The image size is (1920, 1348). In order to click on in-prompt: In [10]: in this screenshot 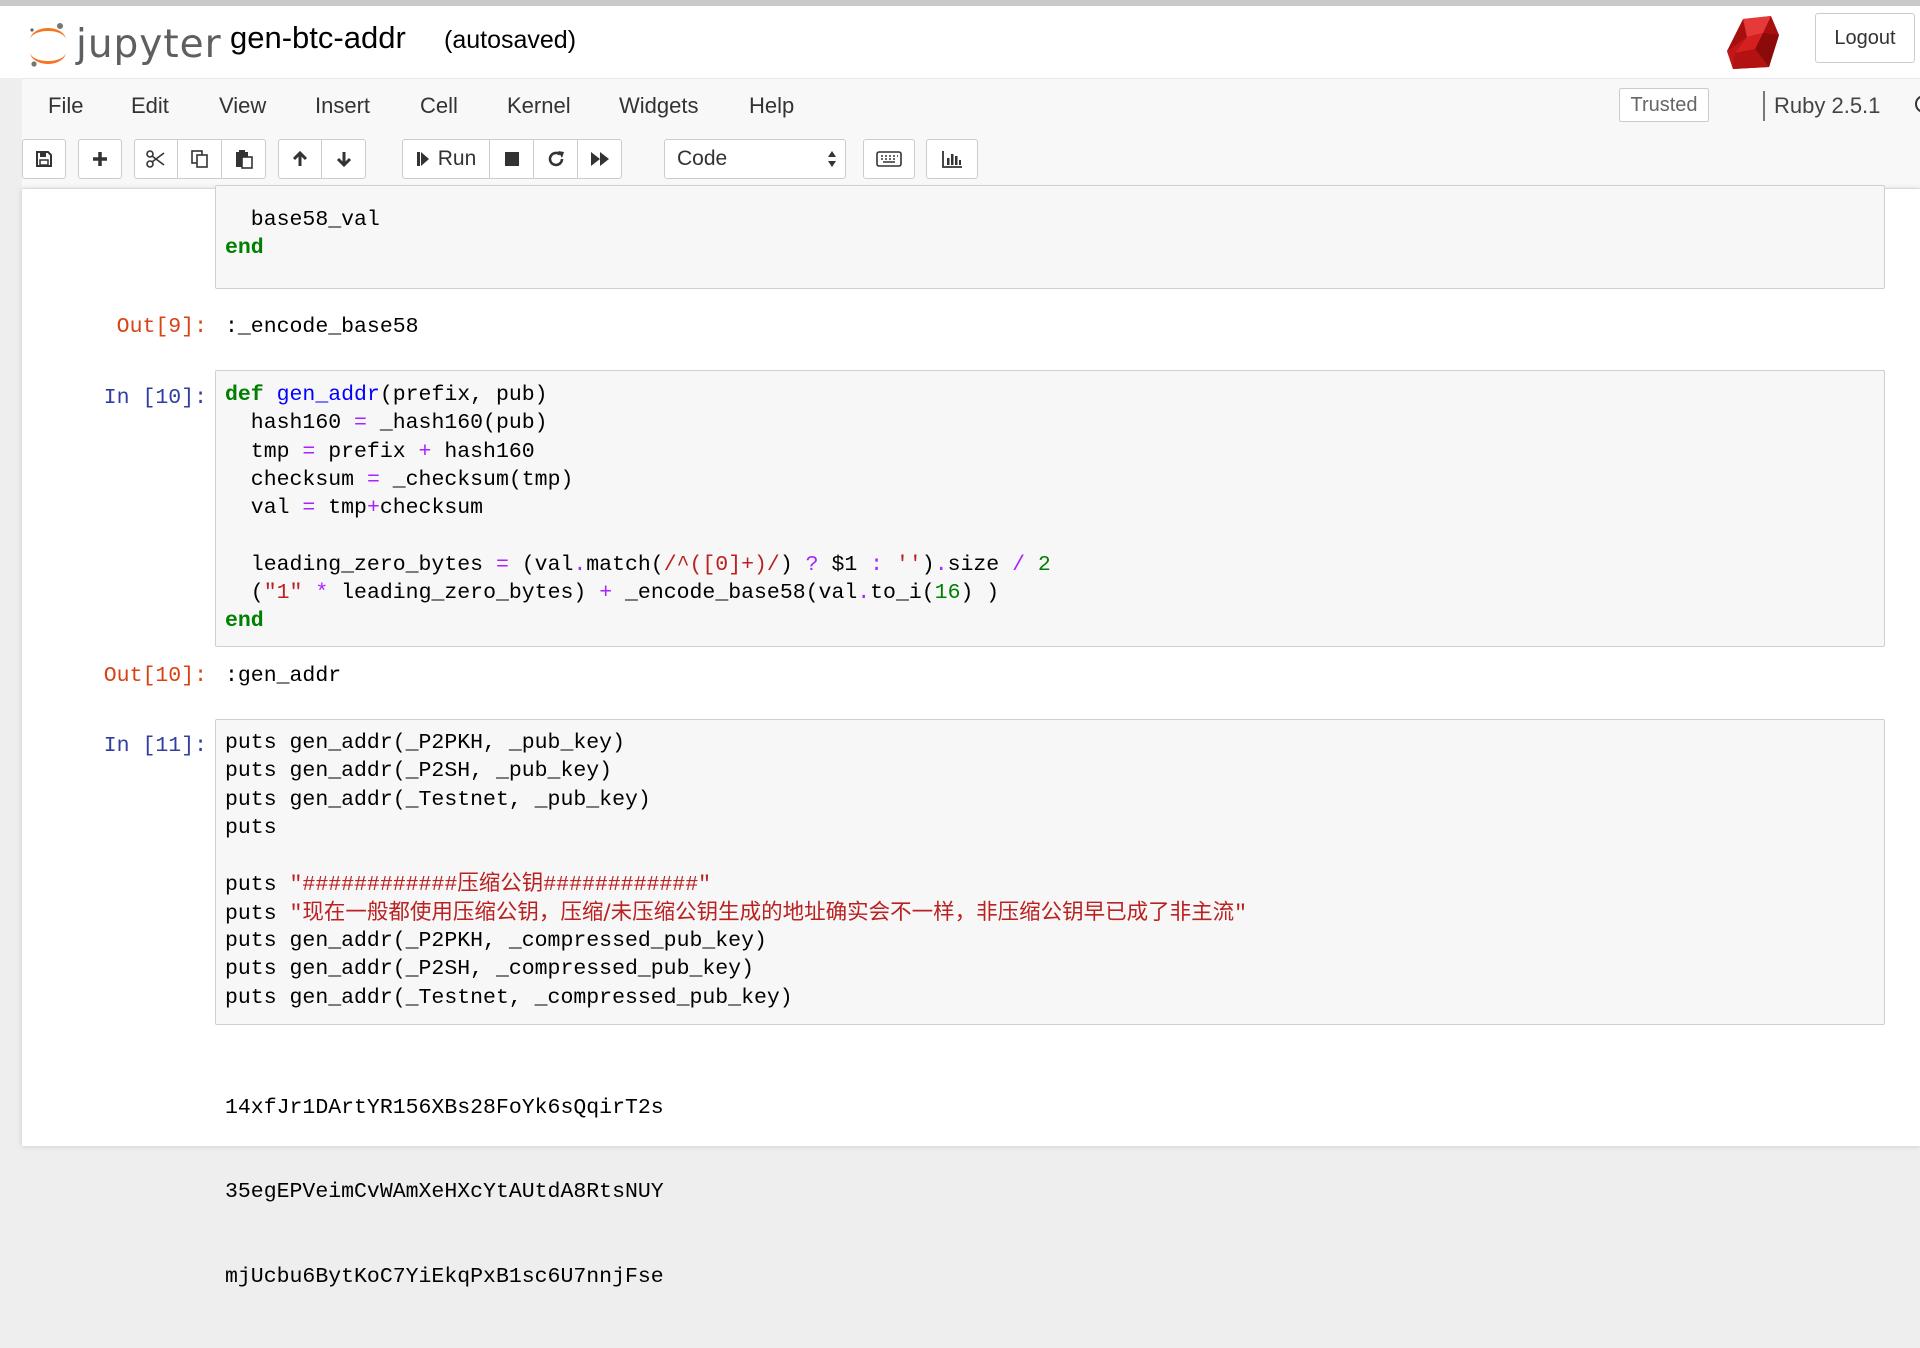, I will do `click(155, 398)`.